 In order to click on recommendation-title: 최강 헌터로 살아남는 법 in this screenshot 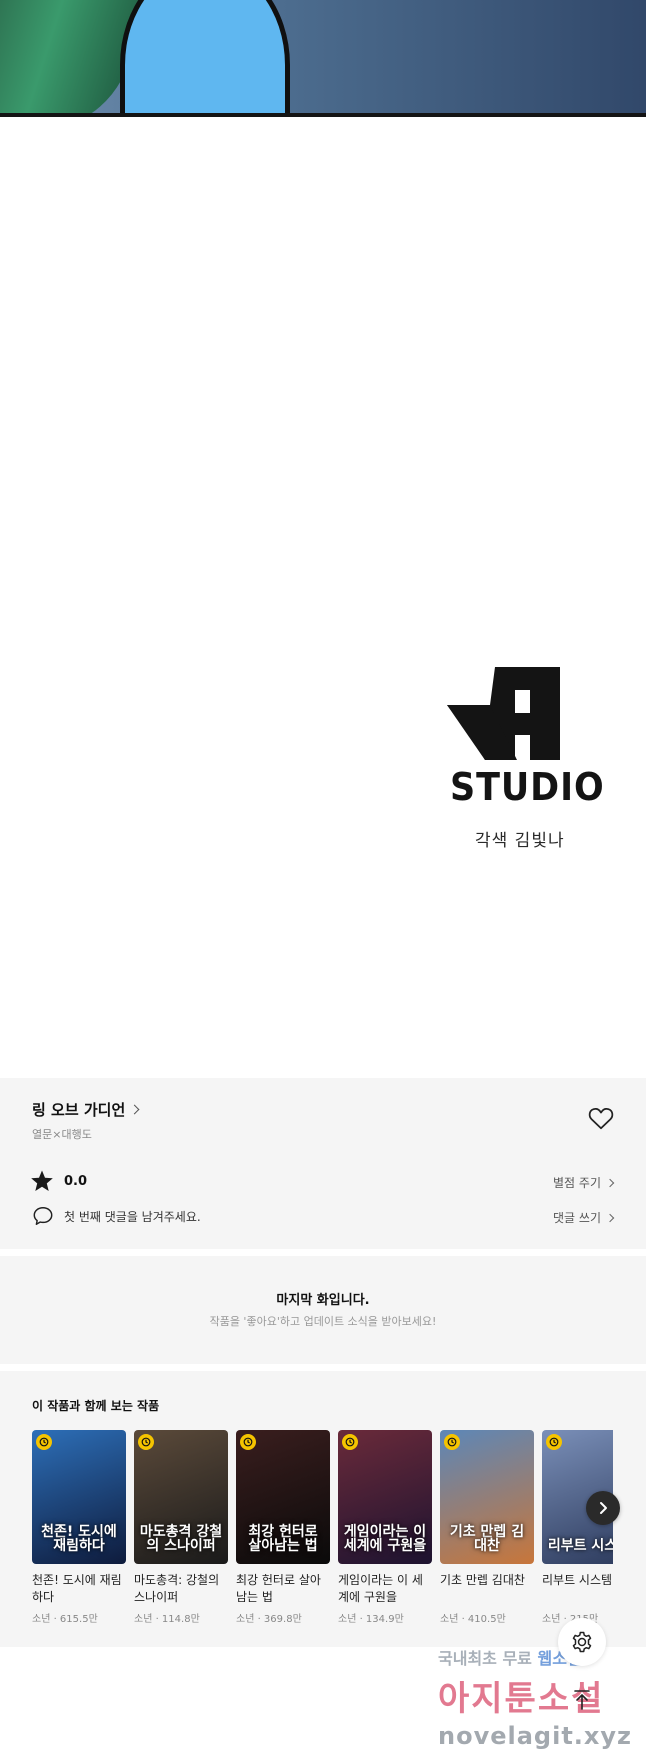, I will do `click(278, 1588)`.